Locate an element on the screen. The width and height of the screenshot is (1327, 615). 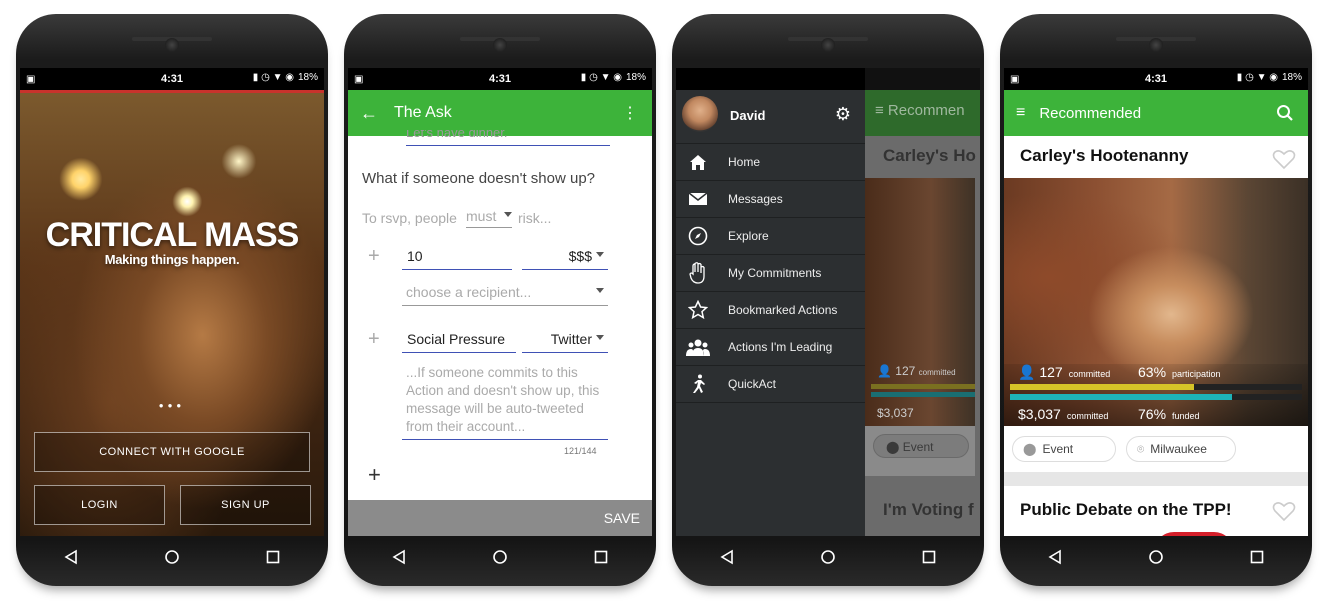
login-button: LOGIN is located at coordinates (99, 505).